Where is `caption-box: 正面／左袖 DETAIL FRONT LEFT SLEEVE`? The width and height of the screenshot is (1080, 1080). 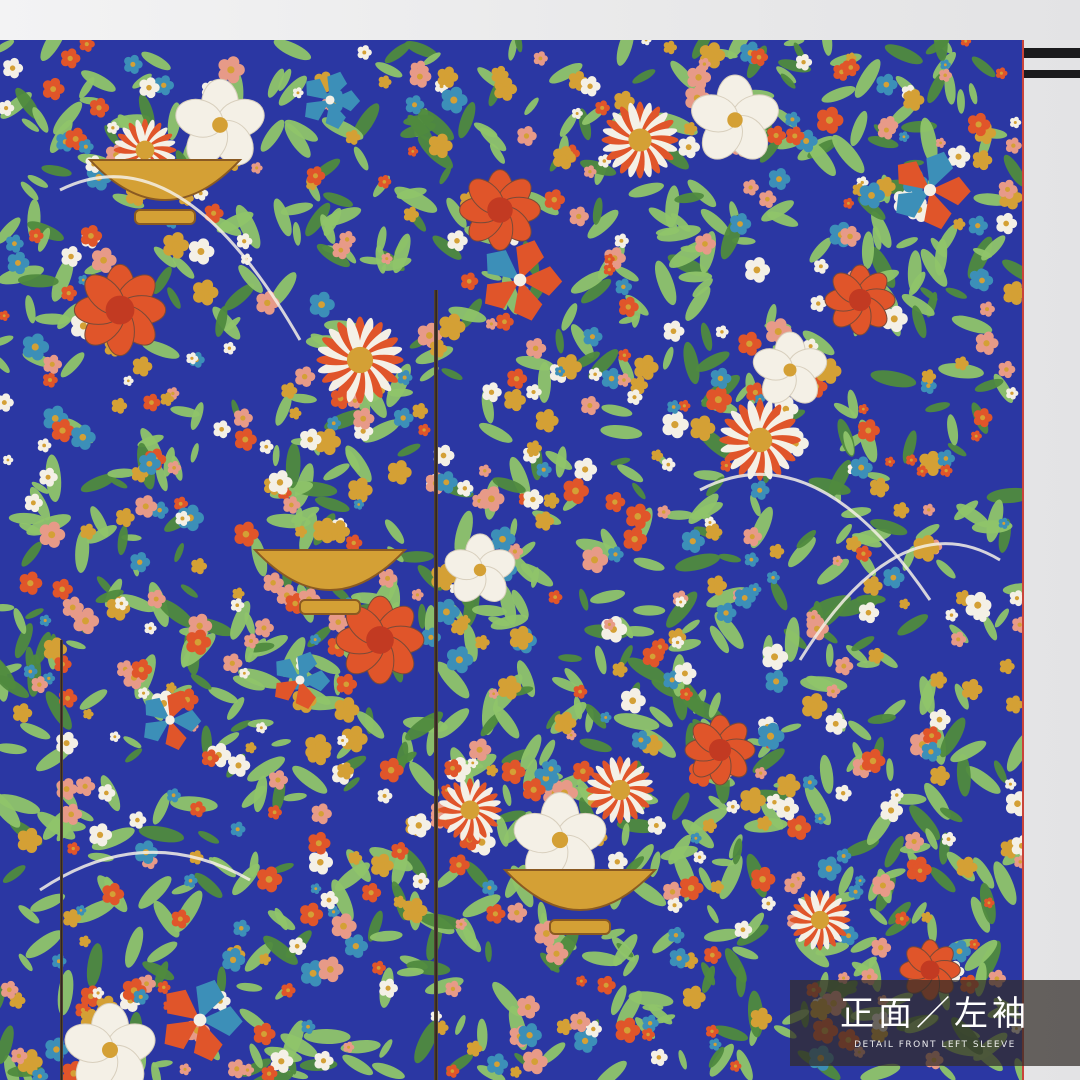
caption-box: 正面／左袖 DETAIL FRONT LEFT SLEEVE is located at coordinates (935, 1023).